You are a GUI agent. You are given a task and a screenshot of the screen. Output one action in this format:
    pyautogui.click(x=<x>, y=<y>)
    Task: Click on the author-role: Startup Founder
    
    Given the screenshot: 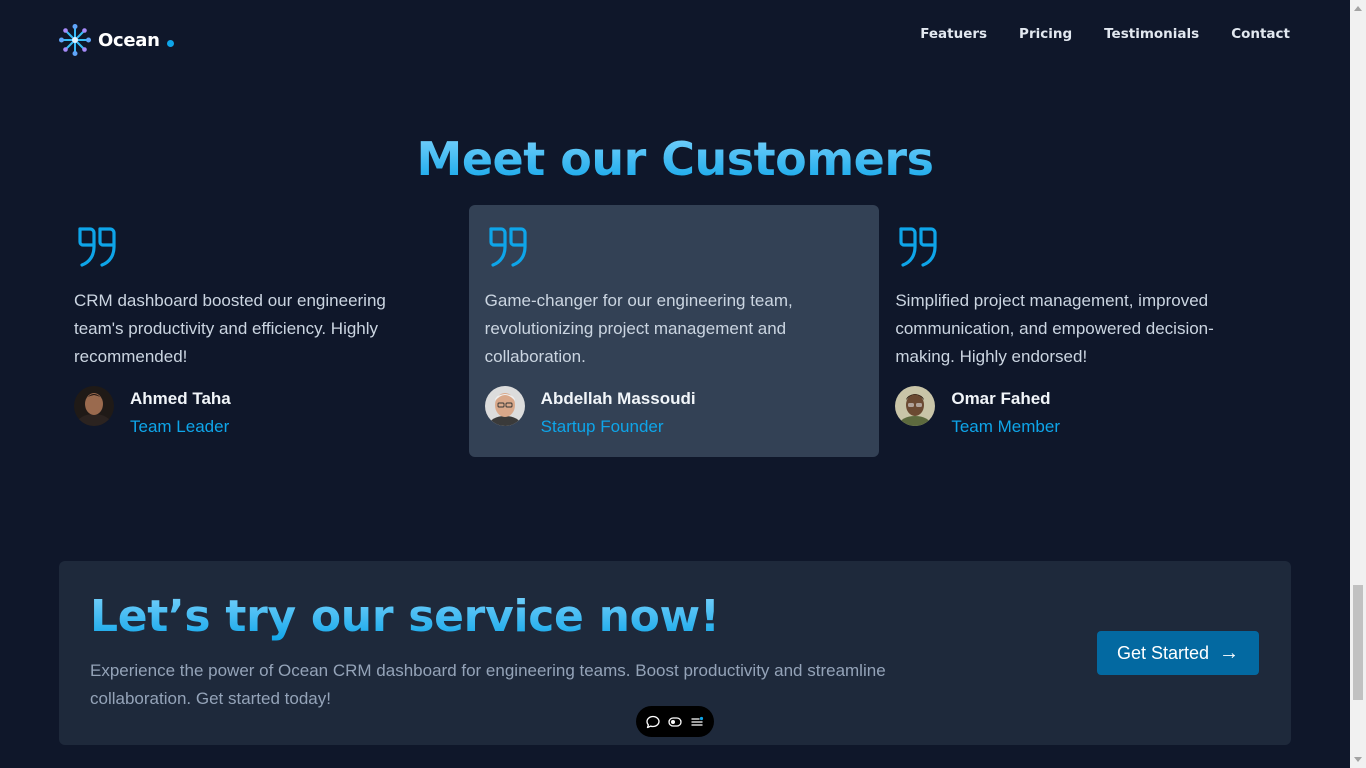 What is the action you would take?
    pyautogui.click(x=602, y=426)
    